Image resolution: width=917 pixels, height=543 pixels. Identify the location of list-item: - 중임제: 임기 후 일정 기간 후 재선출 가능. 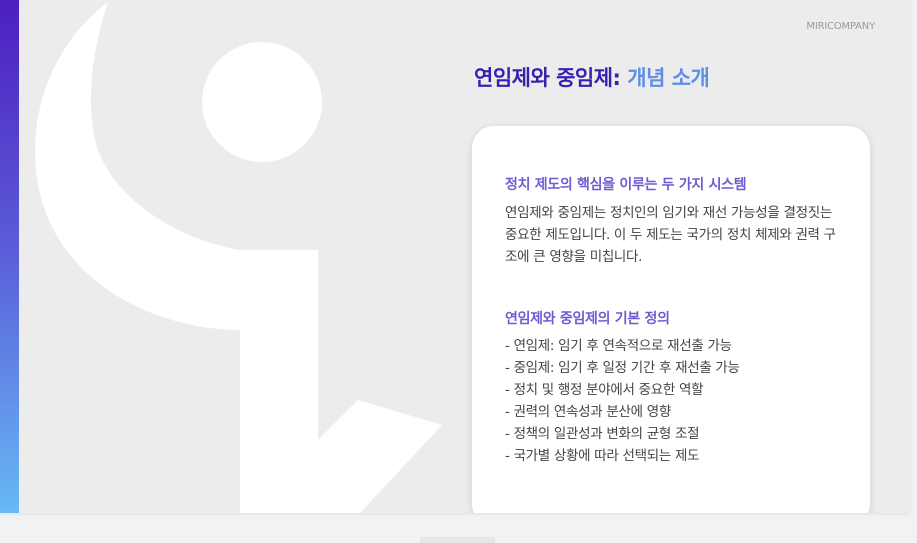
(622, 368).